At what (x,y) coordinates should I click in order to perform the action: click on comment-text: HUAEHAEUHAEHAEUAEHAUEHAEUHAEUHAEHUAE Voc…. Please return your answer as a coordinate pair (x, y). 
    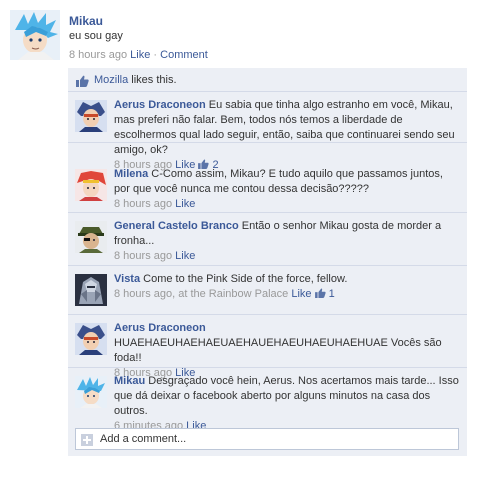
    Looking at the image, I should click on (278, 350).